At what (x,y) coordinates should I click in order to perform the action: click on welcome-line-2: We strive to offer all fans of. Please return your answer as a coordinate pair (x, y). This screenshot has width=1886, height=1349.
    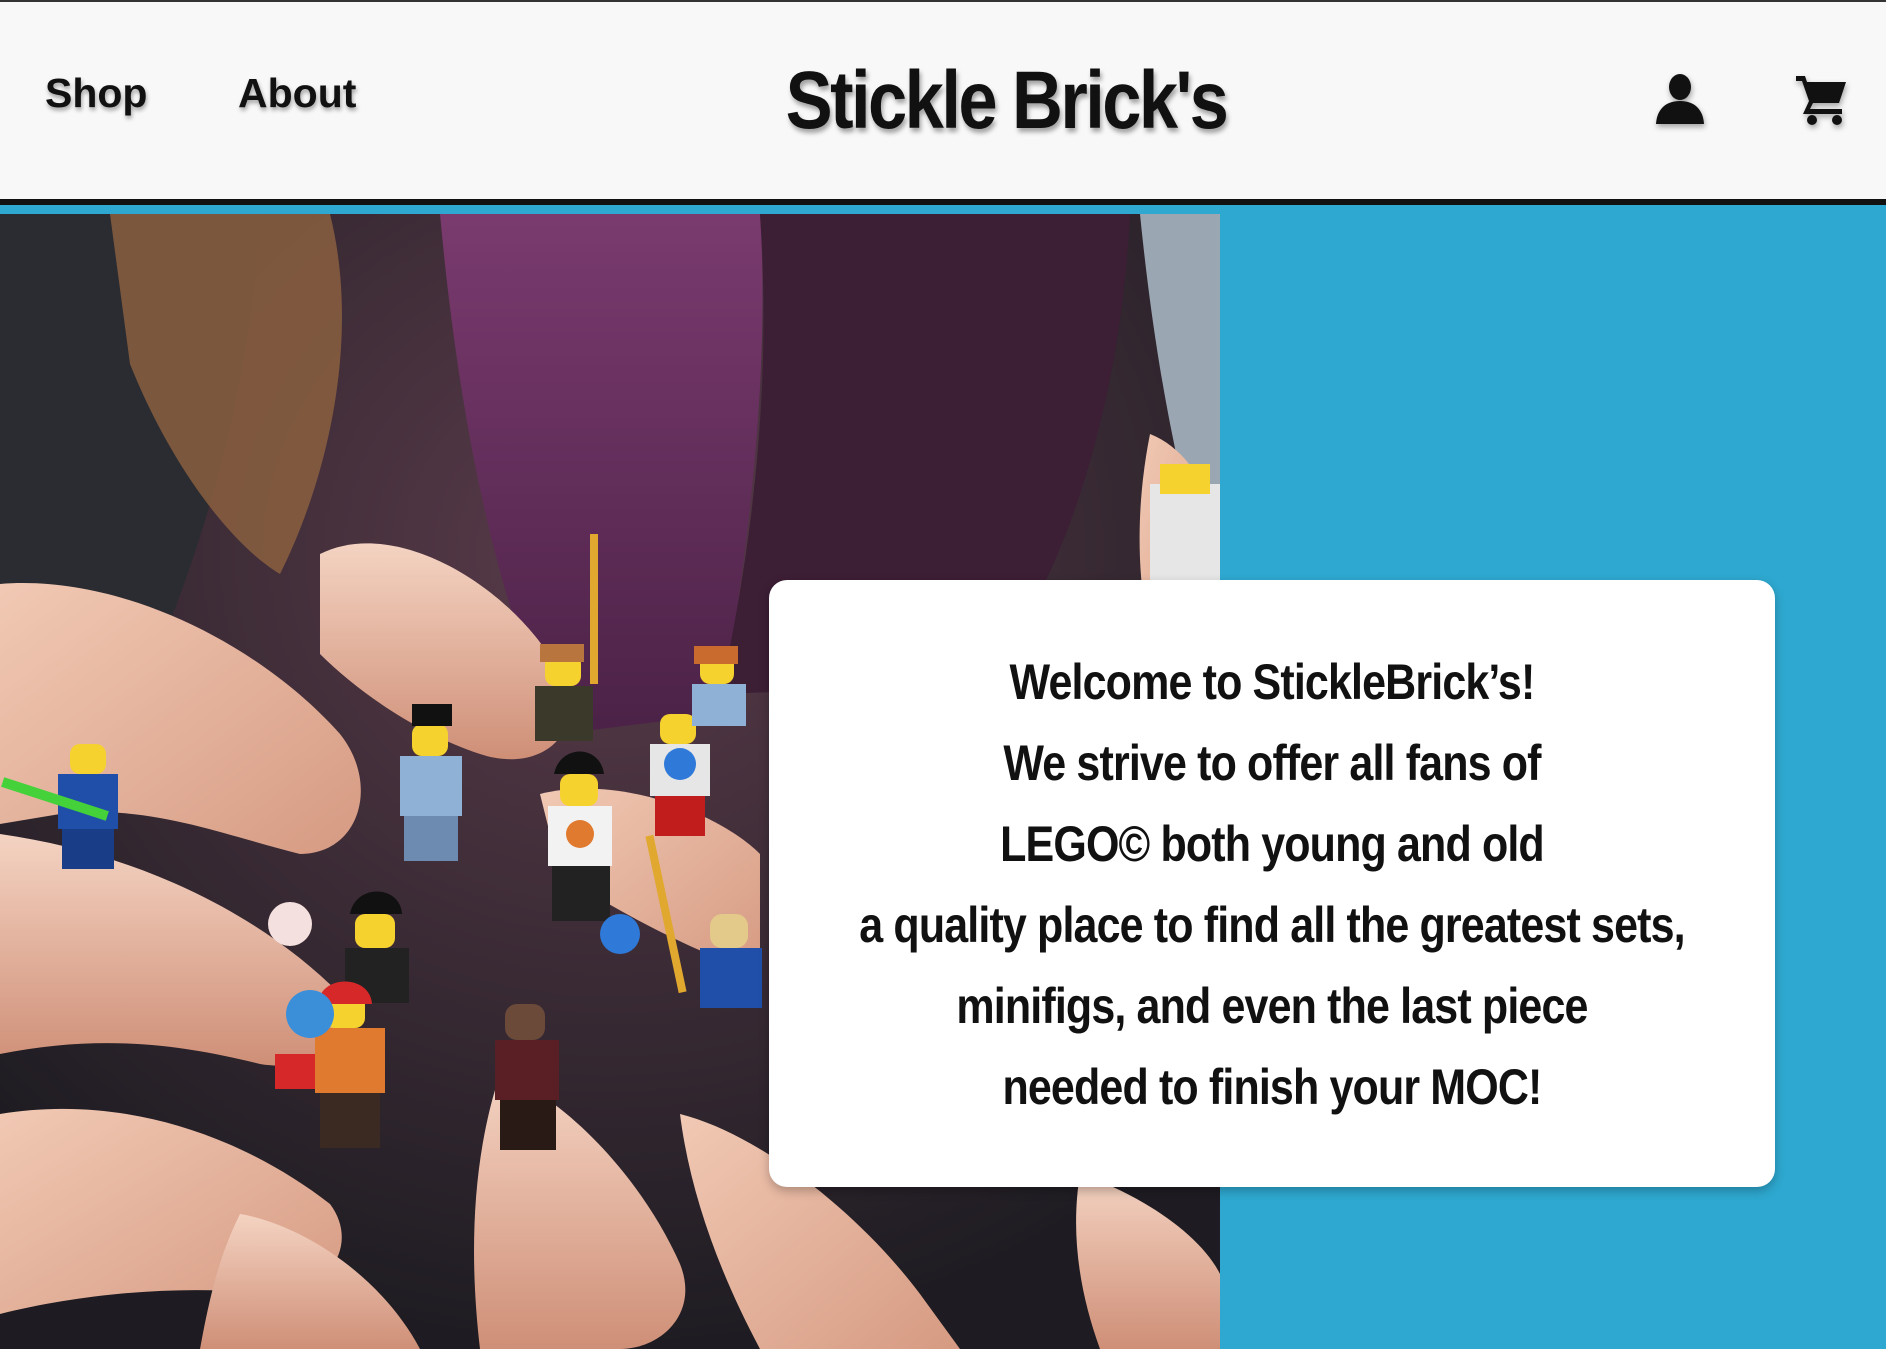
    Looking at the image, I should click on (1272, 763).